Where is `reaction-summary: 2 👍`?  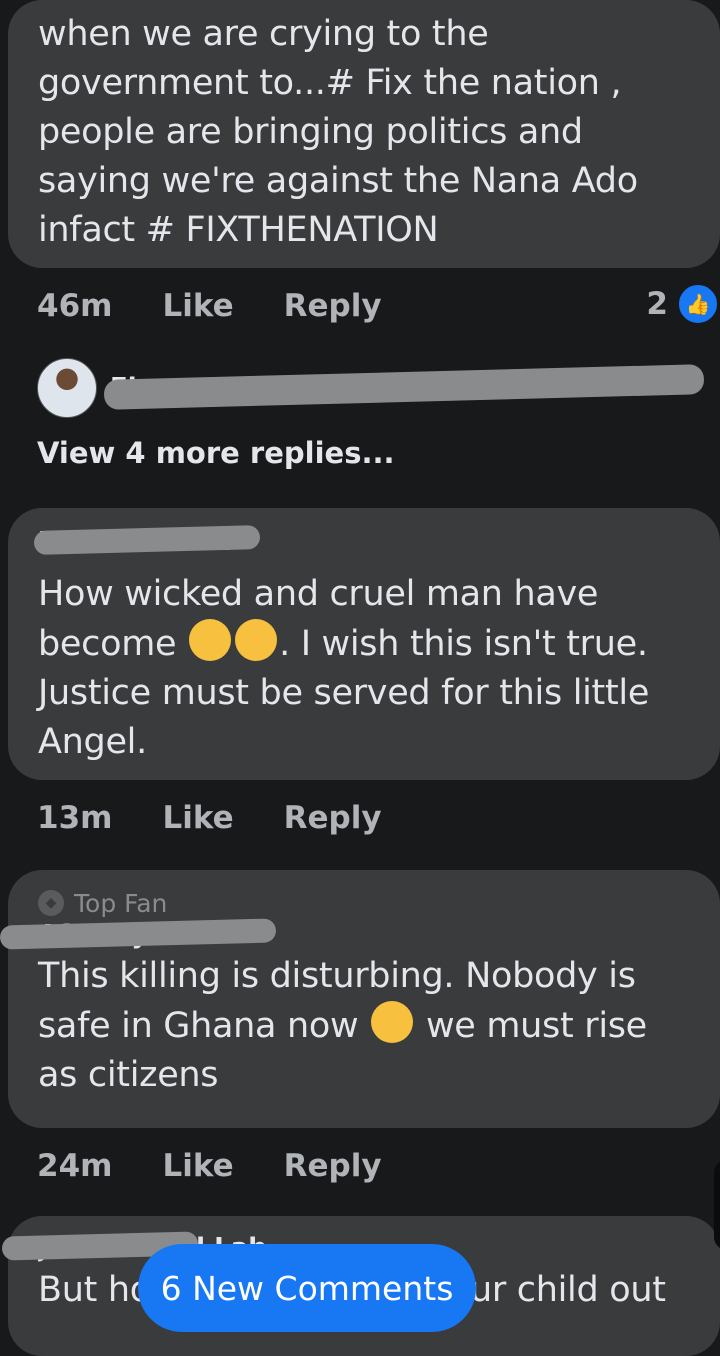
reaction-summary: 2 👍 is located at coordinates (683, 304).